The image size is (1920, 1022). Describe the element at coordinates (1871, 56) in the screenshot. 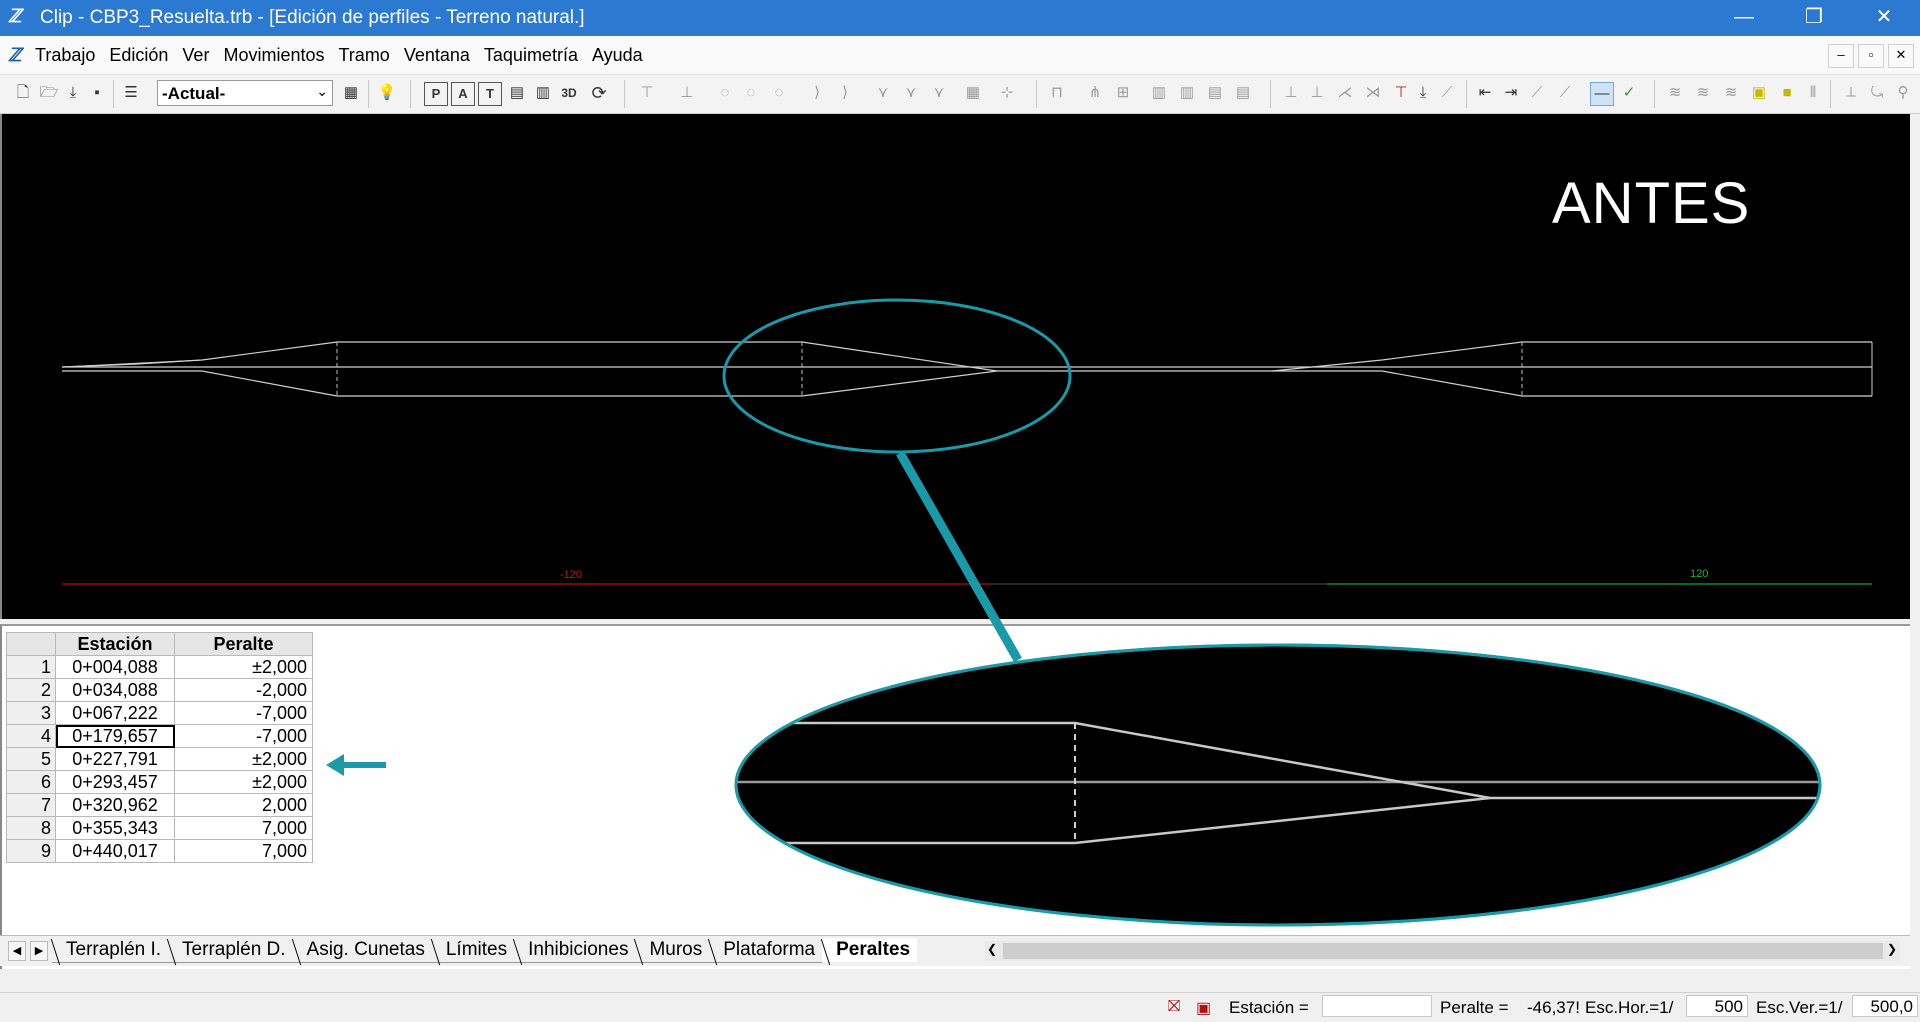

I see `mdi-restore-button: ▫` at that location.